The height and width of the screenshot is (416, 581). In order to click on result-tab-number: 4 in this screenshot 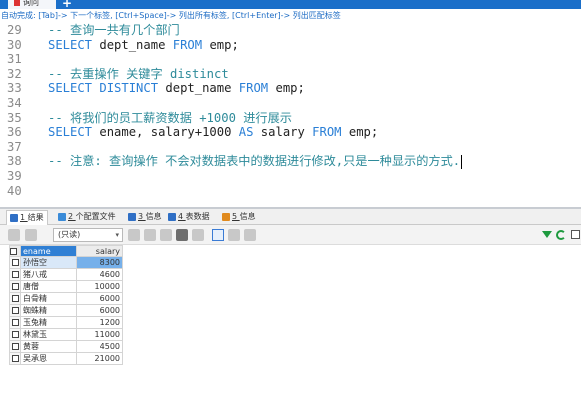, I will do `click(182, 216)`.